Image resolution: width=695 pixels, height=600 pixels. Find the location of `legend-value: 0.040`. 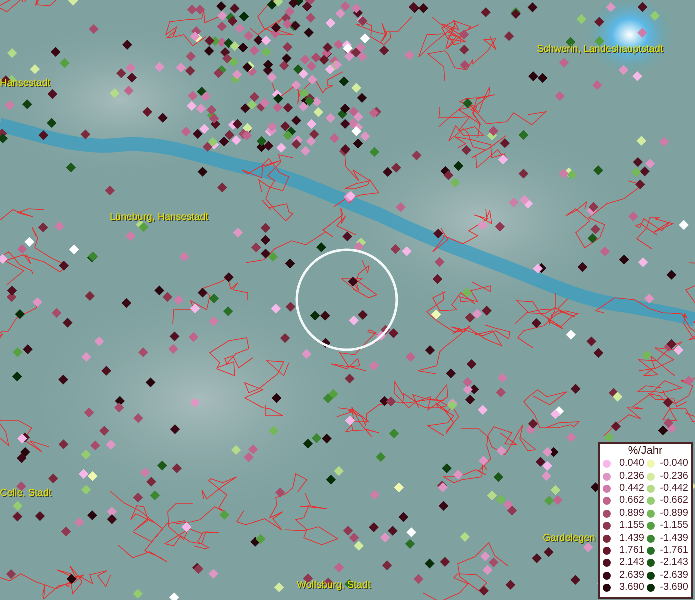

legend-value: 0.040 is located at coordinates (631, 464).